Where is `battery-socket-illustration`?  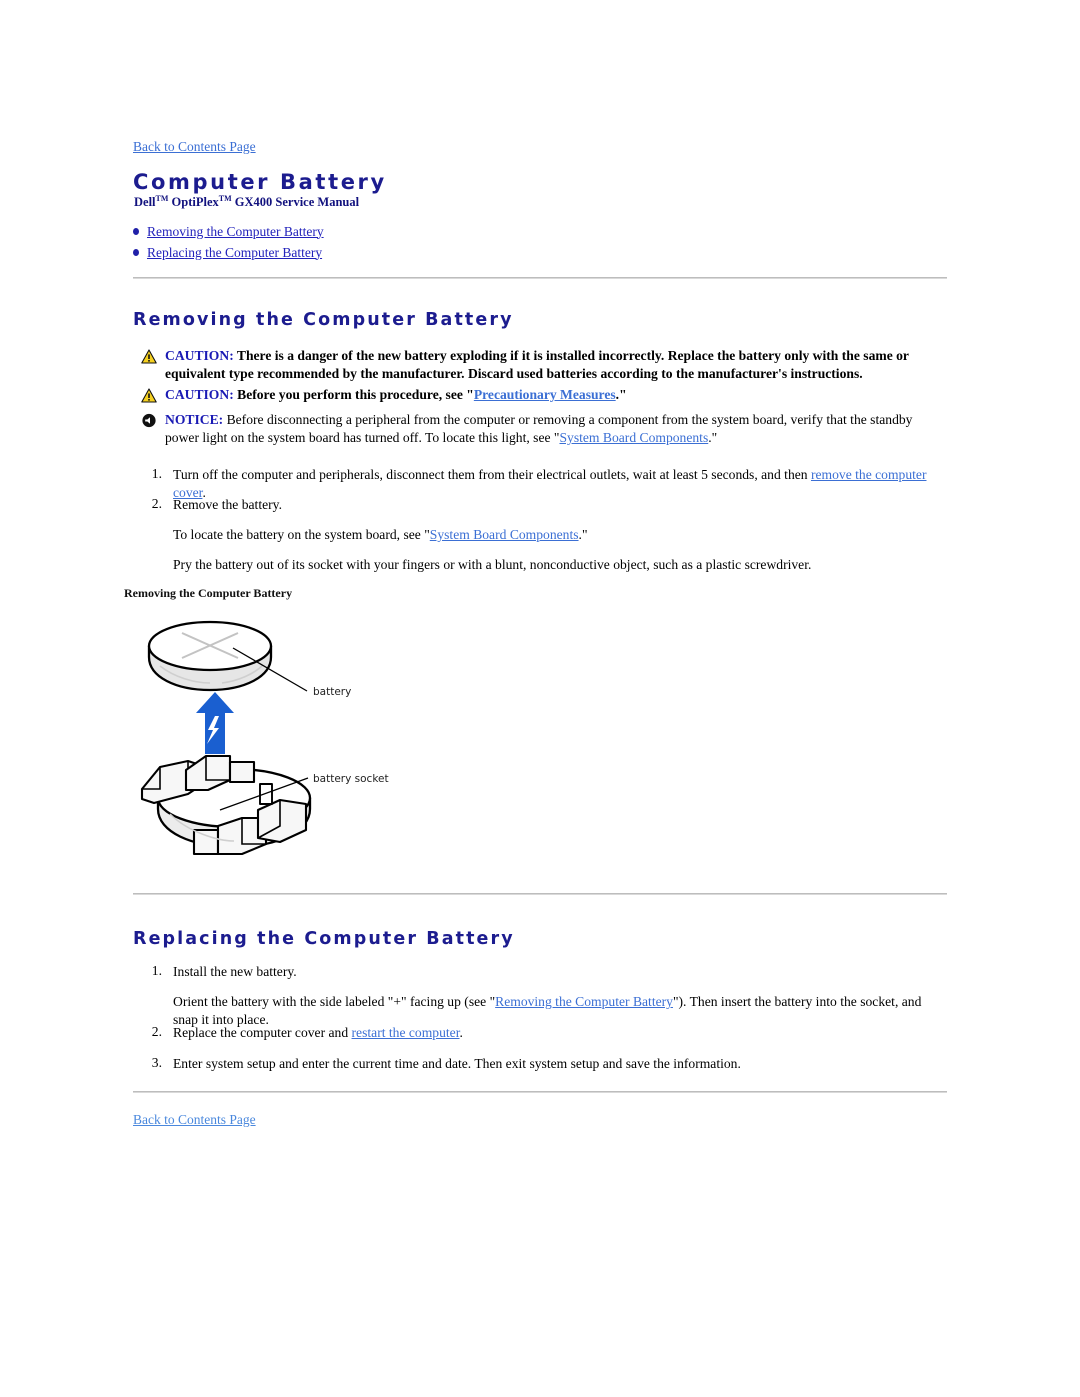 battery-socket-illustration is located at coordinates (226, 805).